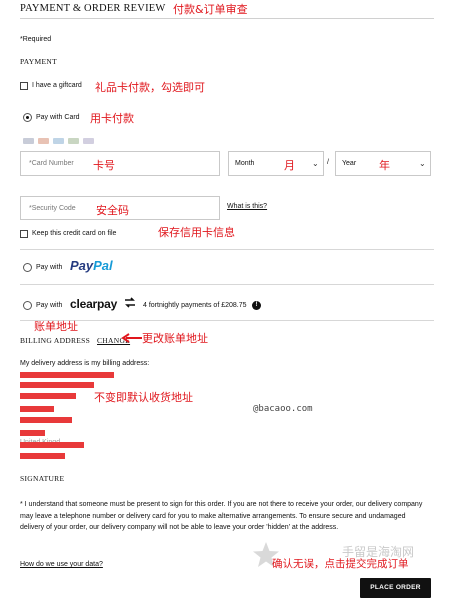  I want to click on clearpay-radio, so click(27, 305).